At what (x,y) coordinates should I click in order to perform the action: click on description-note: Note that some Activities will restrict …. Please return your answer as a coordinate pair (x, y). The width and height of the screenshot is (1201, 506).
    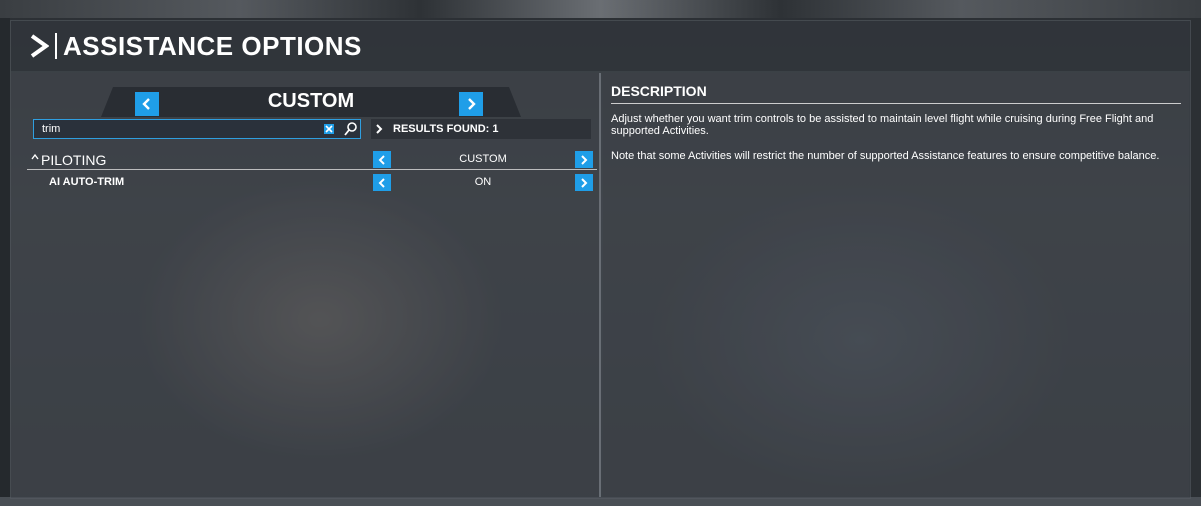
    Looking at the image, I should click on (885, 156).